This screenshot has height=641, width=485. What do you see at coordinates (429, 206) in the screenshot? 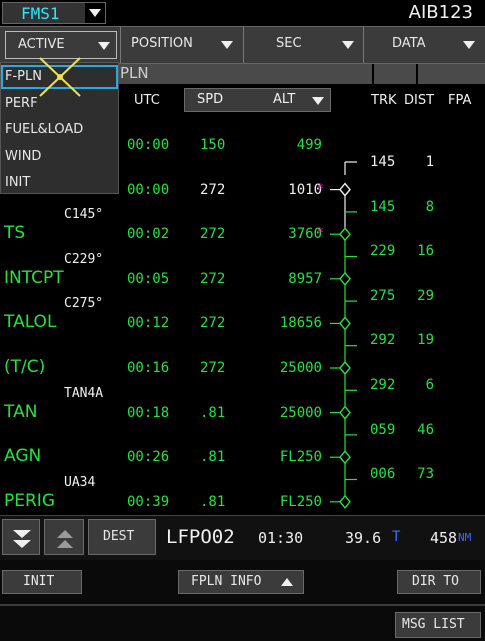
I see `leg-distance: 8` at bounding box center [429, 206].